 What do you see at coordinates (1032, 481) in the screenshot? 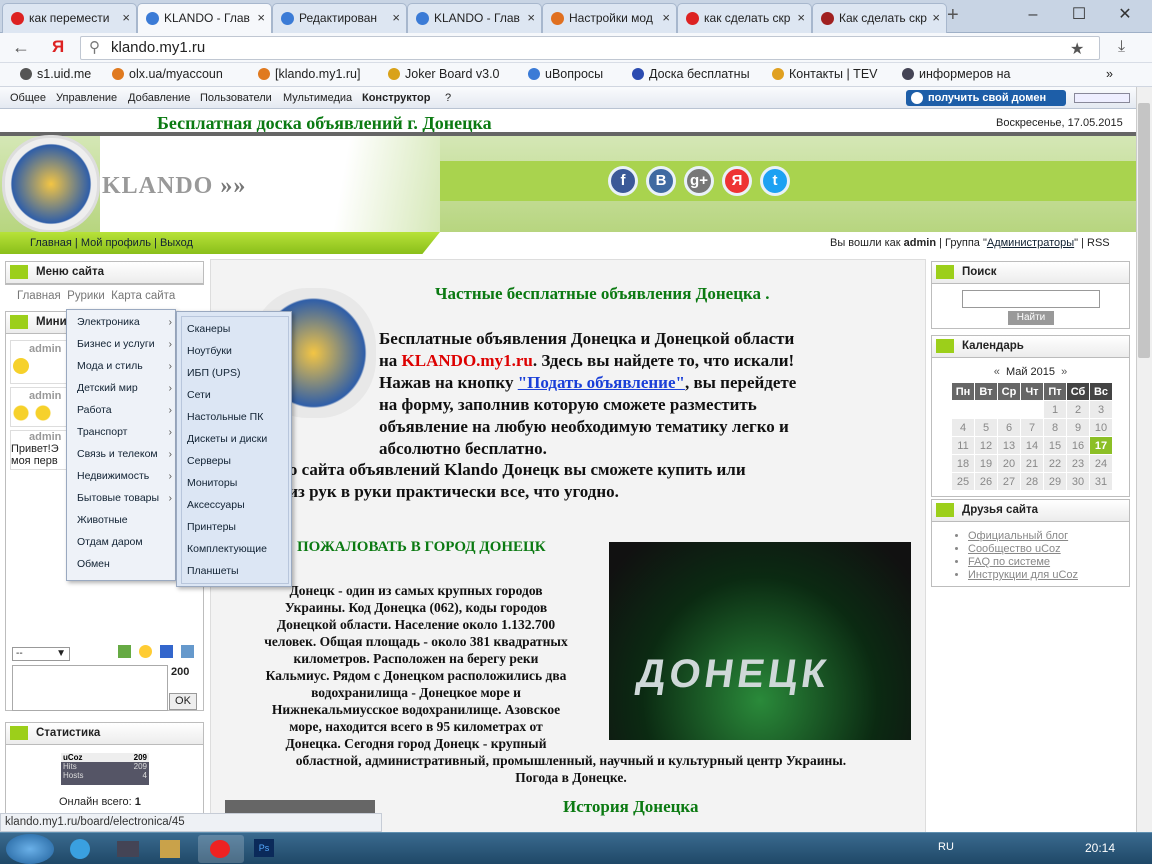
I see `calendar-day: 28` at bounding box center [1032, 481].